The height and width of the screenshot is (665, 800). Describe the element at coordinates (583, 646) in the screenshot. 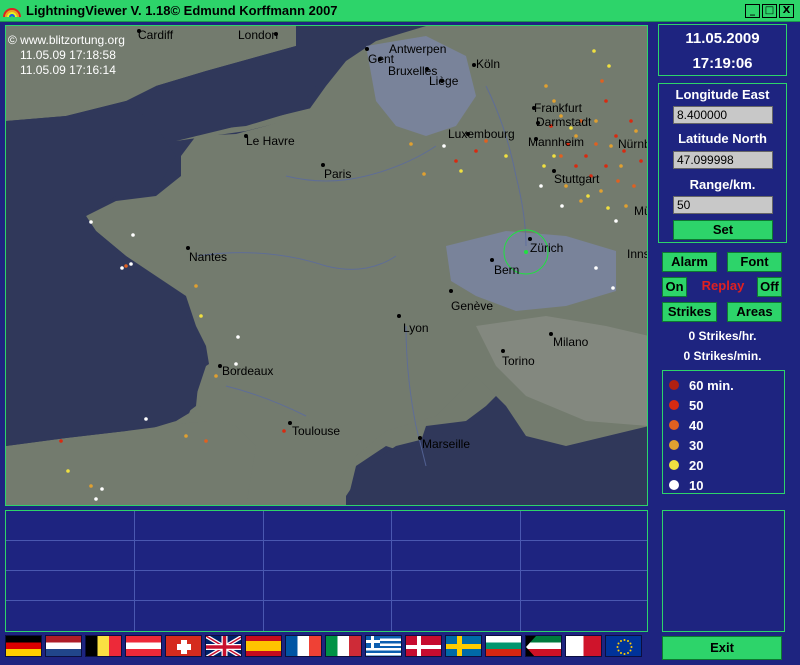

I see `flag-malta-button` at that location.